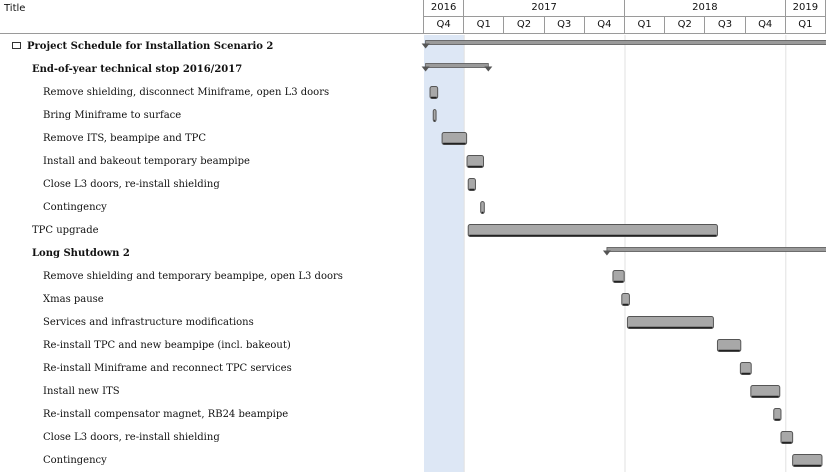  I want to click on summary-start-marker, so click(606, 253).